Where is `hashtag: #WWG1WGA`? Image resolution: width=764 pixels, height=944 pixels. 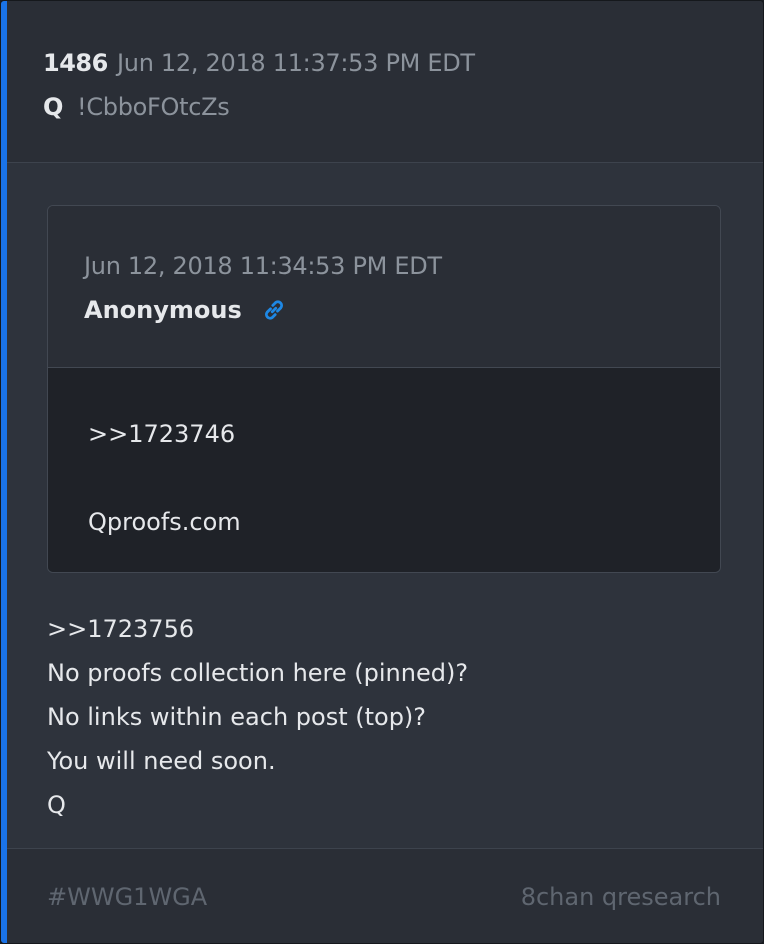
hashtag: #WWG1WGA is located at coordinates (127, 897).